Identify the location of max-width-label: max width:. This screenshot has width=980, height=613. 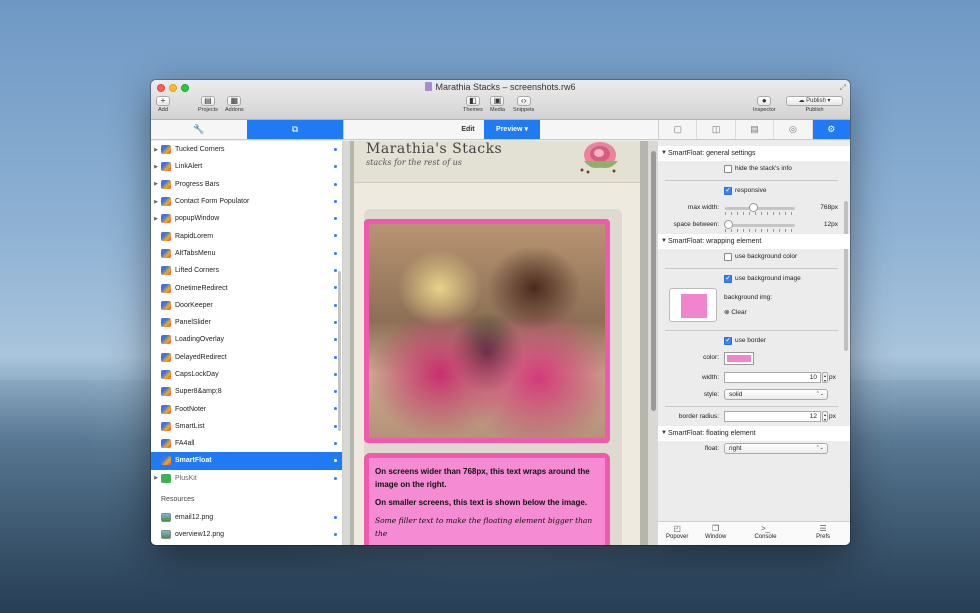
(703, 207).